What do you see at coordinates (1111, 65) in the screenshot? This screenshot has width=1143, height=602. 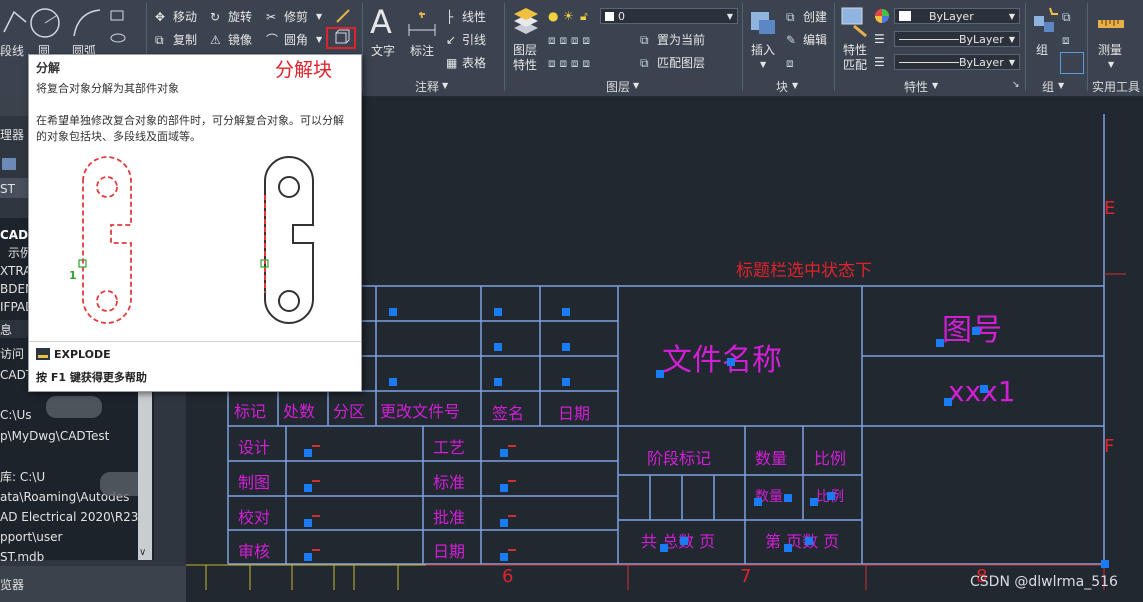 I see `measure-dropdown-icon: ▼` at bounding box center [1111, 65].